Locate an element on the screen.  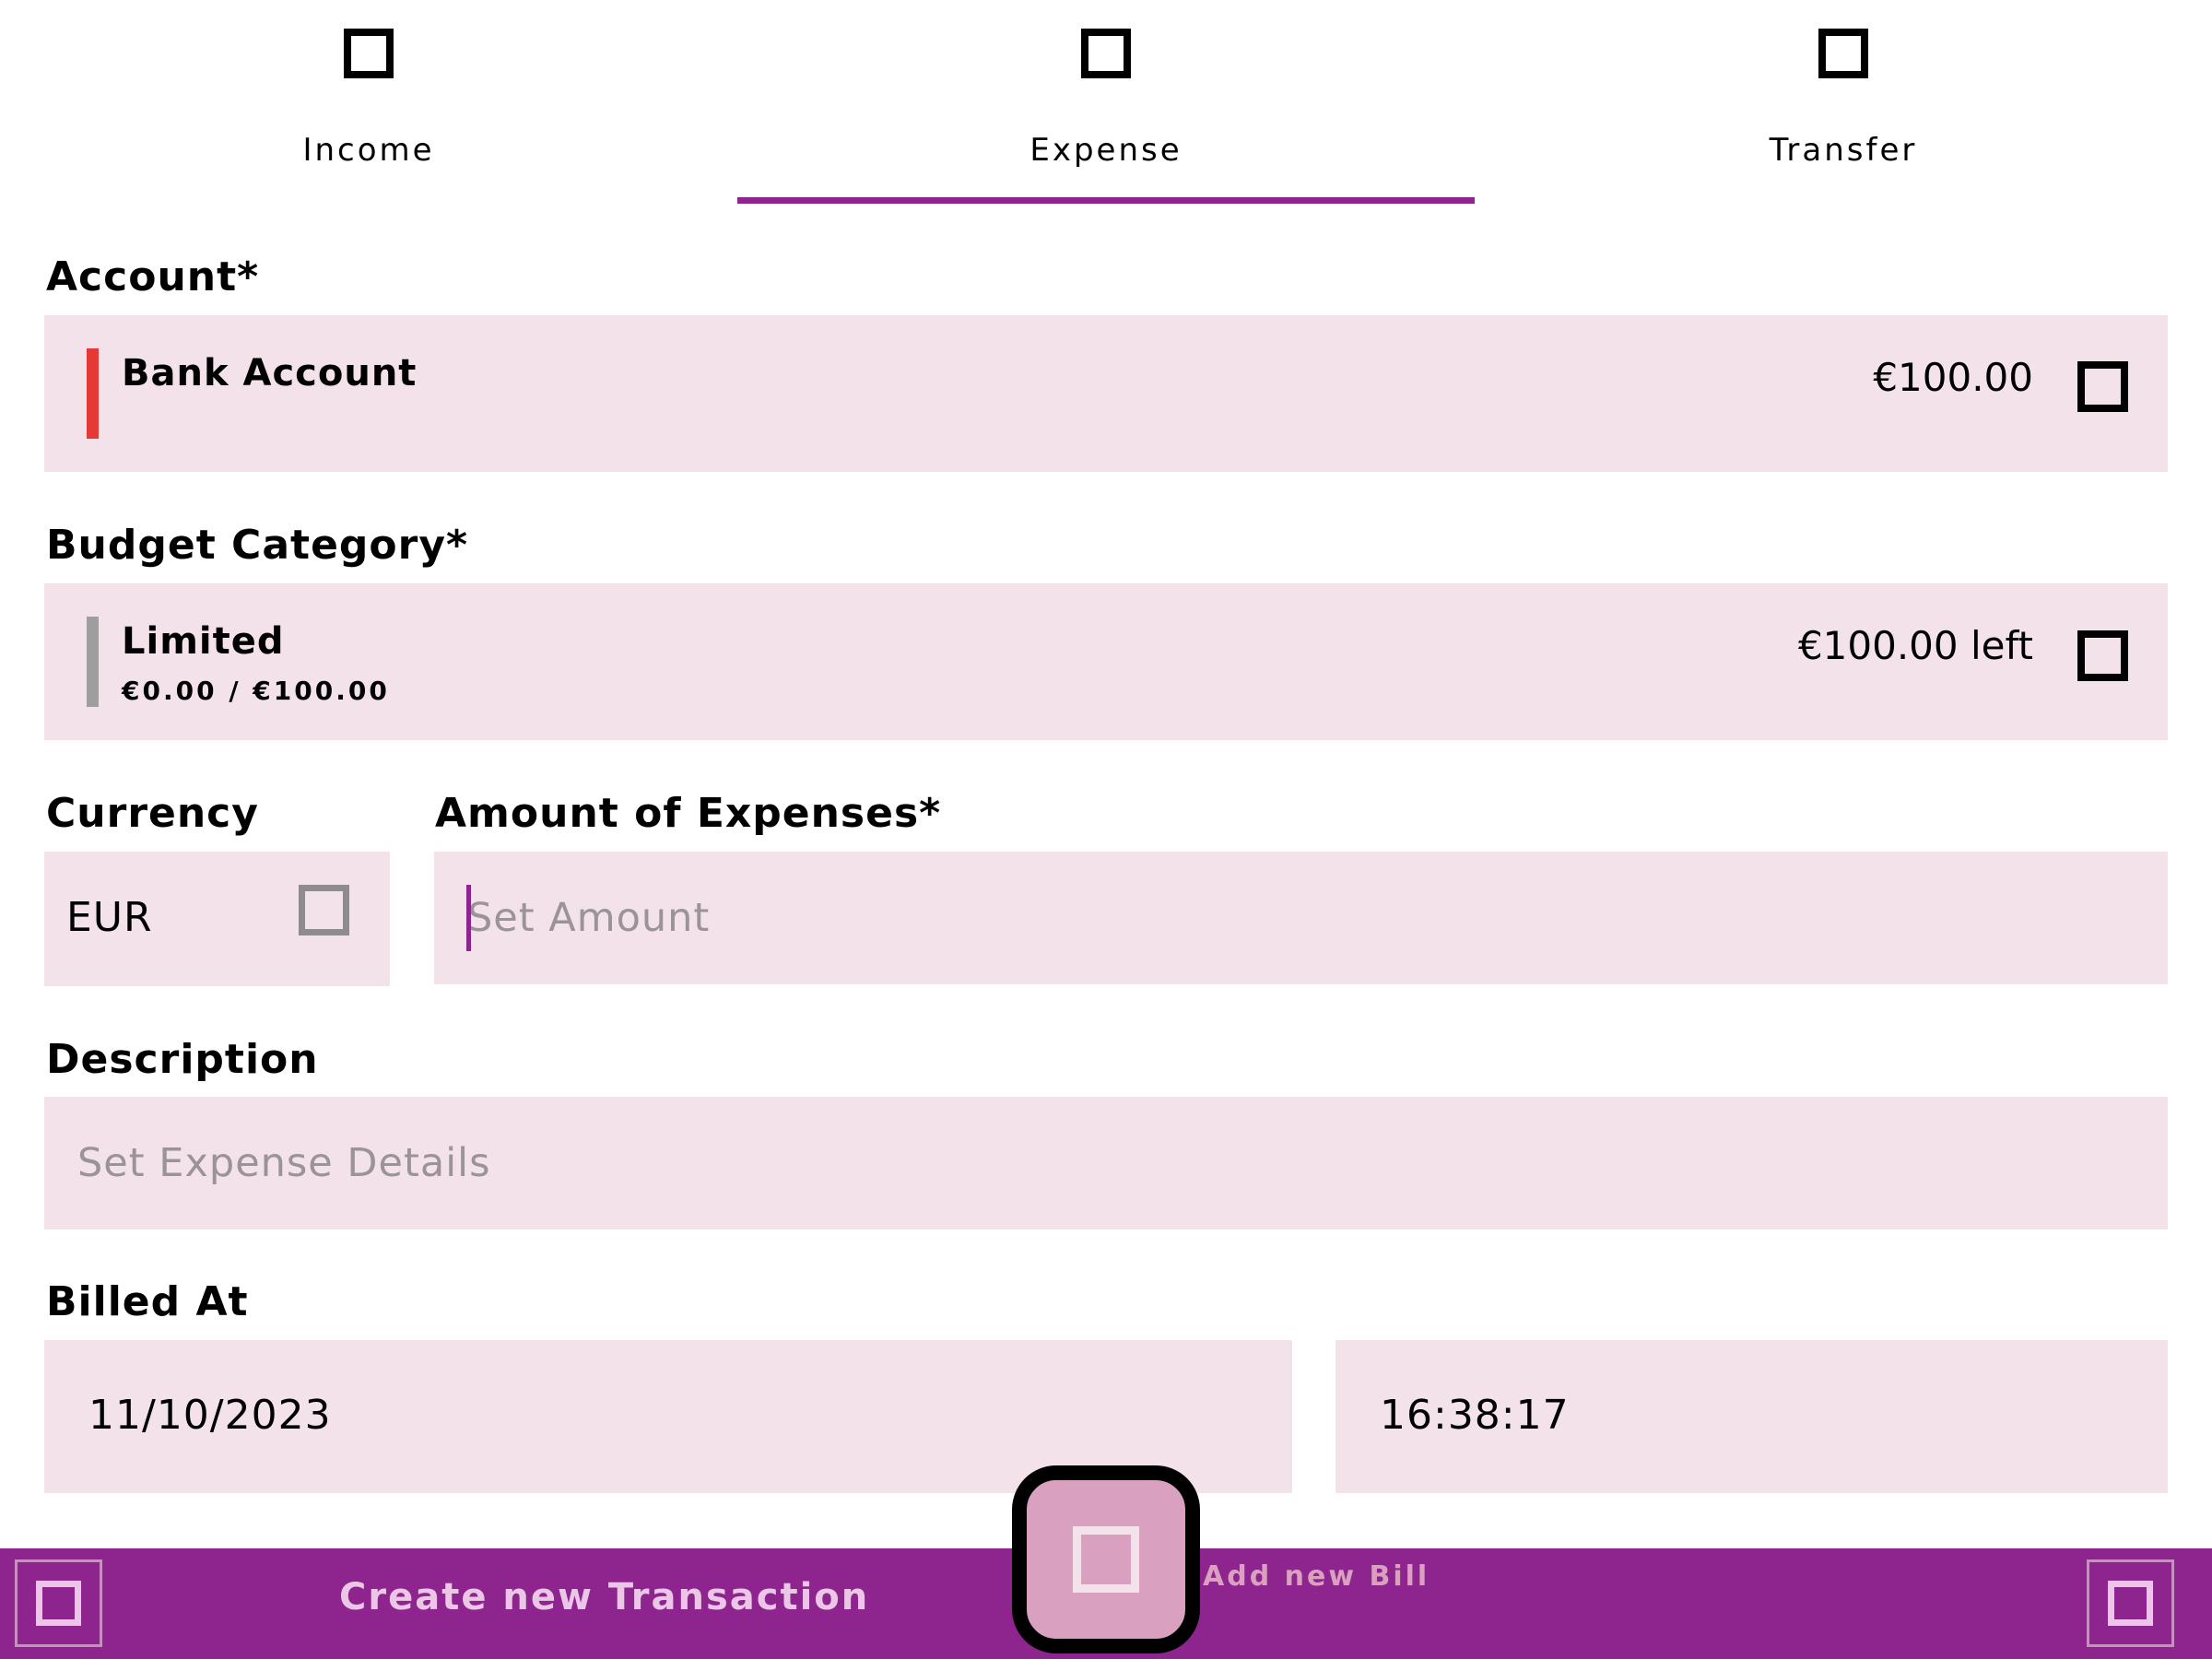
tab-transfer-label: Transfer is located at coordinates (1843, 150).